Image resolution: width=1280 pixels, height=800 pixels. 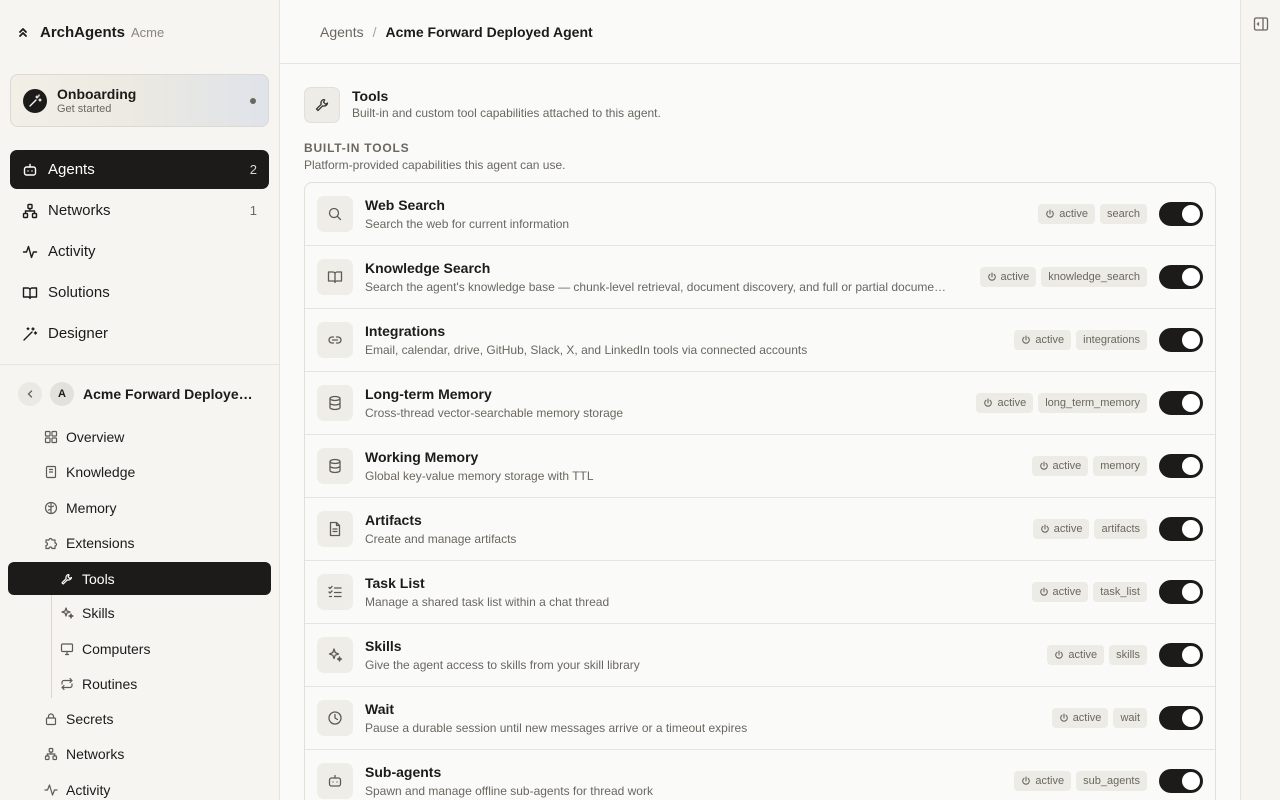 What do you see at coordinates (139, 100) in the screenshot?
I see `onboarding-card: Onboarding Get started` at bounding box center [139, 100].